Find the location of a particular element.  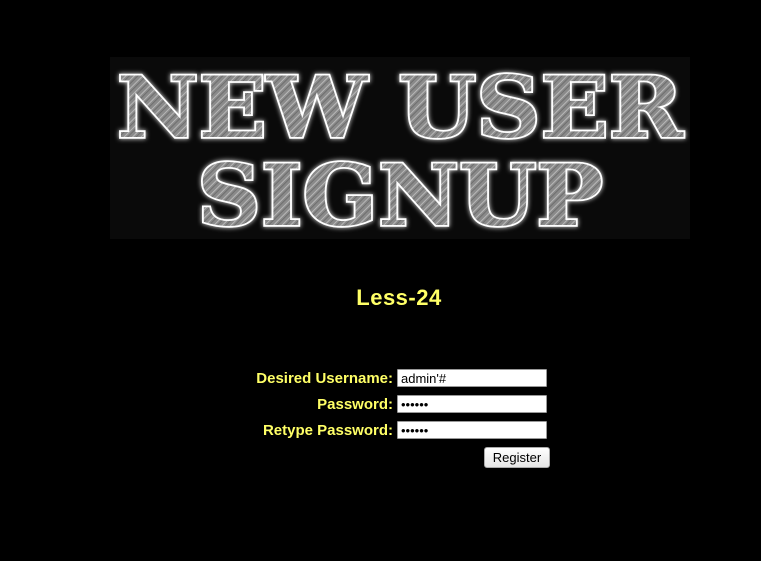

register-button: Register is located at coordinates (517, 457).